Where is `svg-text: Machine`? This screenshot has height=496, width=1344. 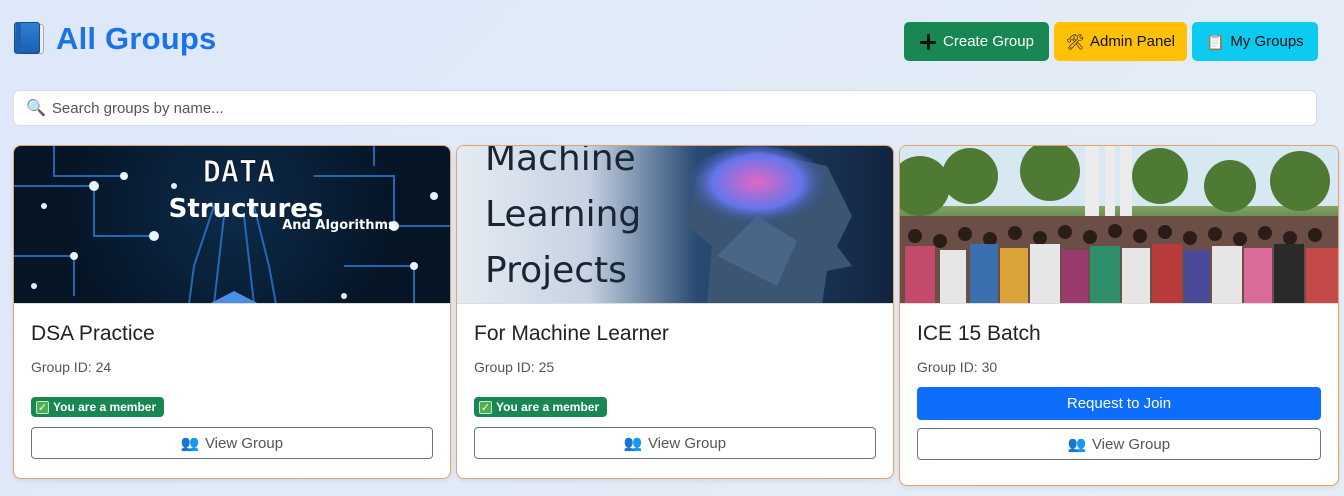 svg-text: Machine is located at coordinates (560, 162).